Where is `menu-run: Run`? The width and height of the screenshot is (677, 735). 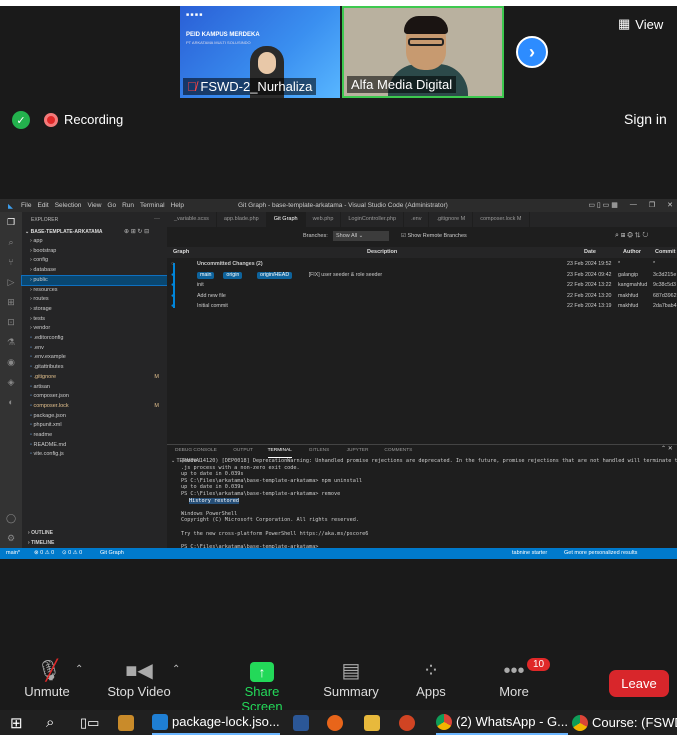 menu-run: Run is located at coordinates (128, 205).